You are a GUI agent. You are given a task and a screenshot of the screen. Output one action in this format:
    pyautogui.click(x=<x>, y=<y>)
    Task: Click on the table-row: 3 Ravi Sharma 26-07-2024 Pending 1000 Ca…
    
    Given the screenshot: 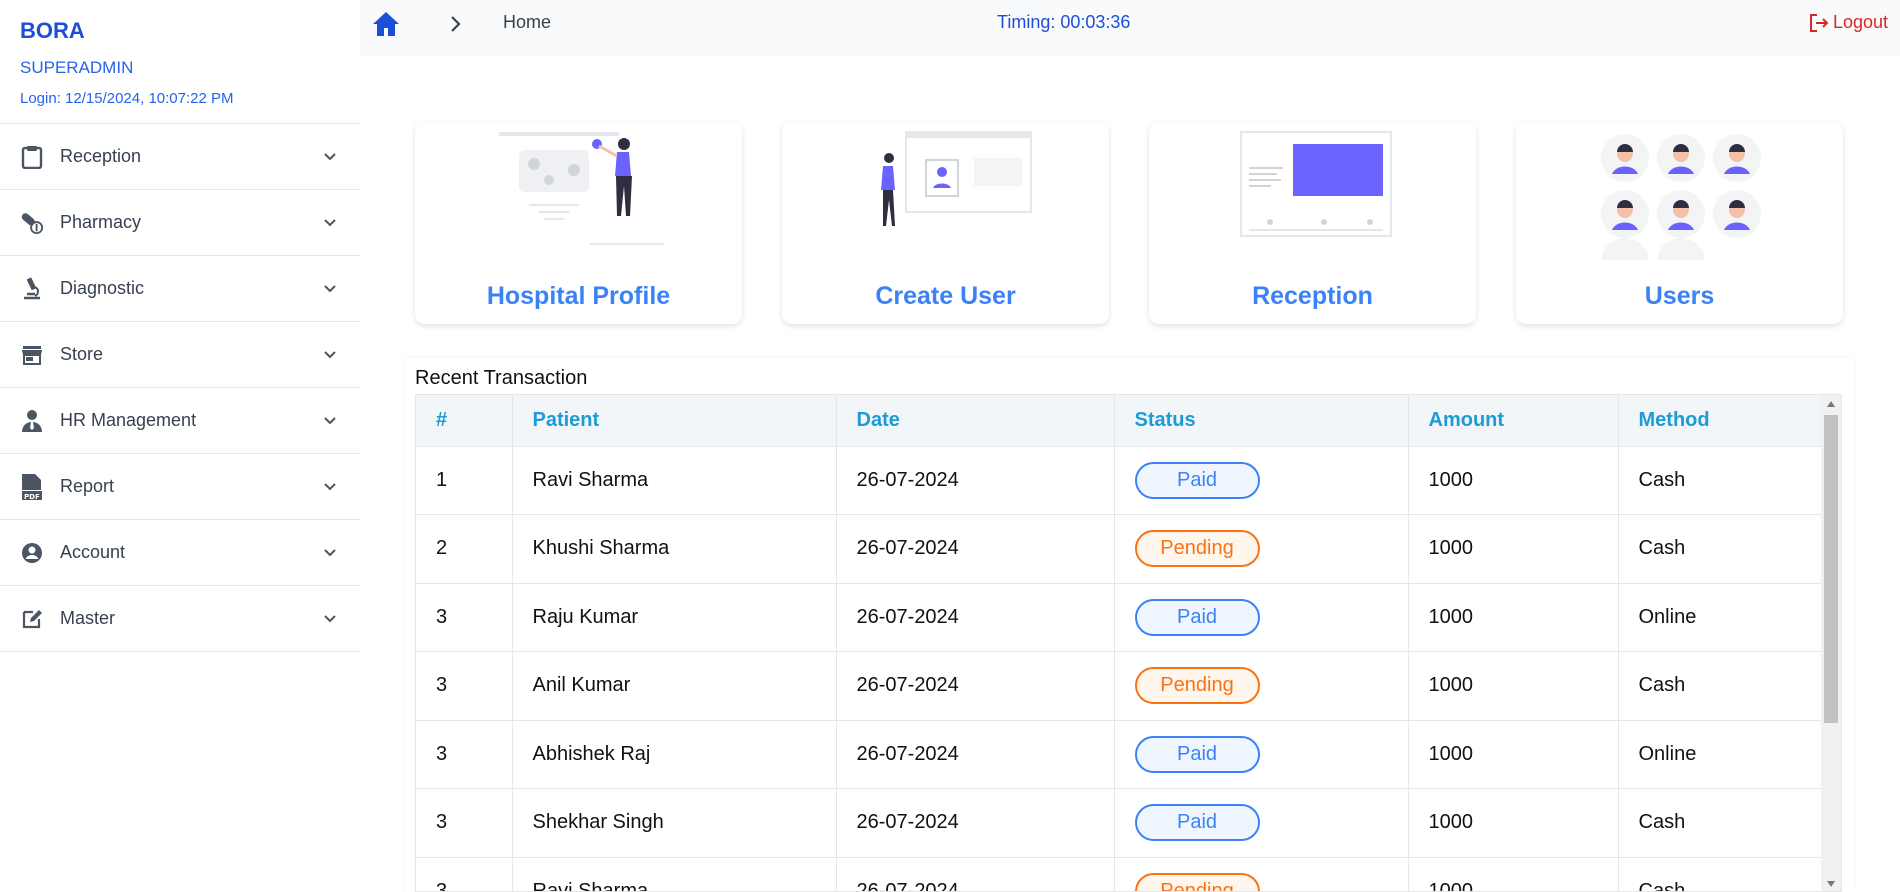 What is the action you would take?
    pyautogui.click(x=1120, y=874)
    